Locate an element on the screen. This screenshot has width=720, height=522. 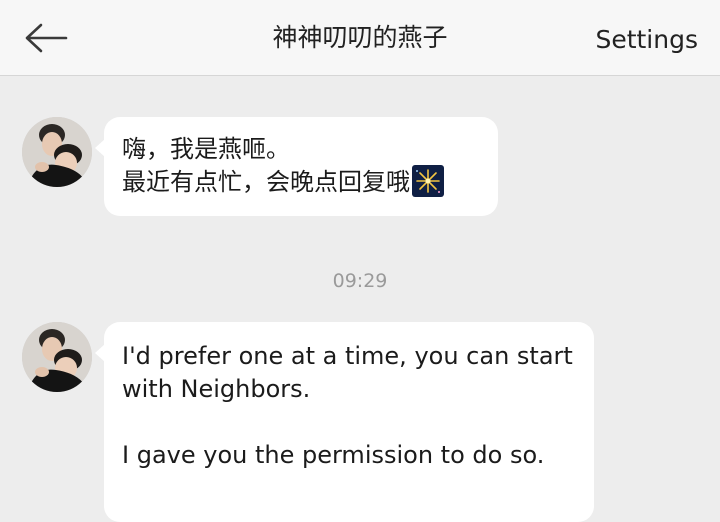
message-line: 嗨，我是燕咂。 is located at coordinates (206, 149).